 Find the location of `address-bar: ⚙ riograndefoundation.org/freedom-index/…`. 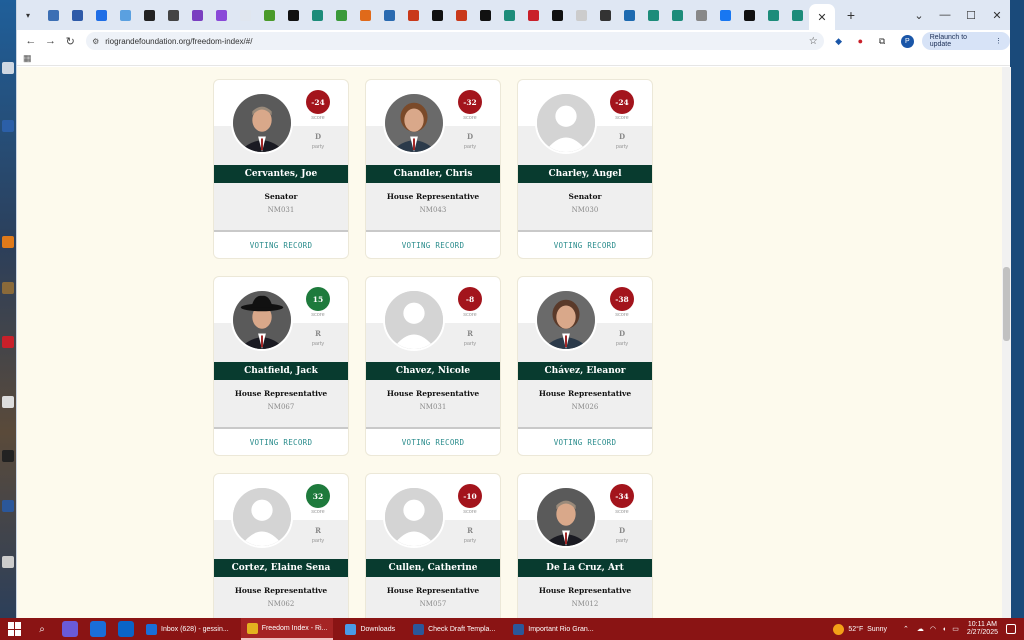

address-bar: ⚙ riograndefoundation.org/freedom-index/… is located at coordinates (455, 41).